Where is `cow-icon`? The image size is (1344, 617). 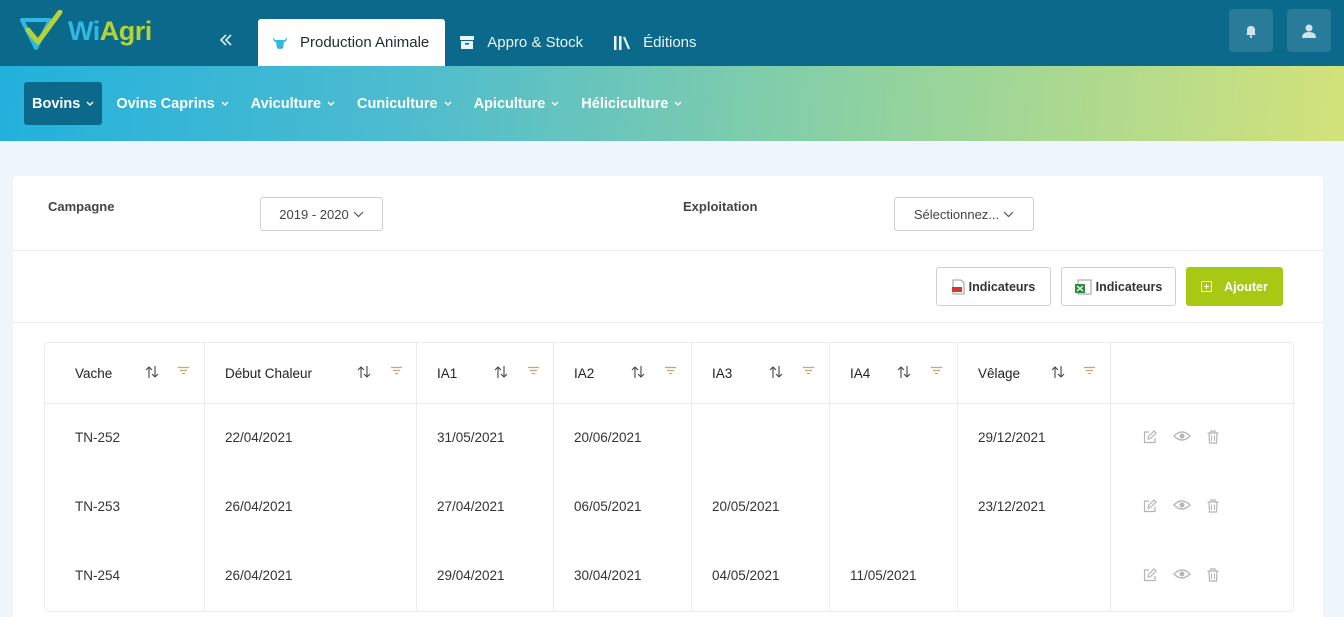 cow-icon is located at coordinates (280, 43).